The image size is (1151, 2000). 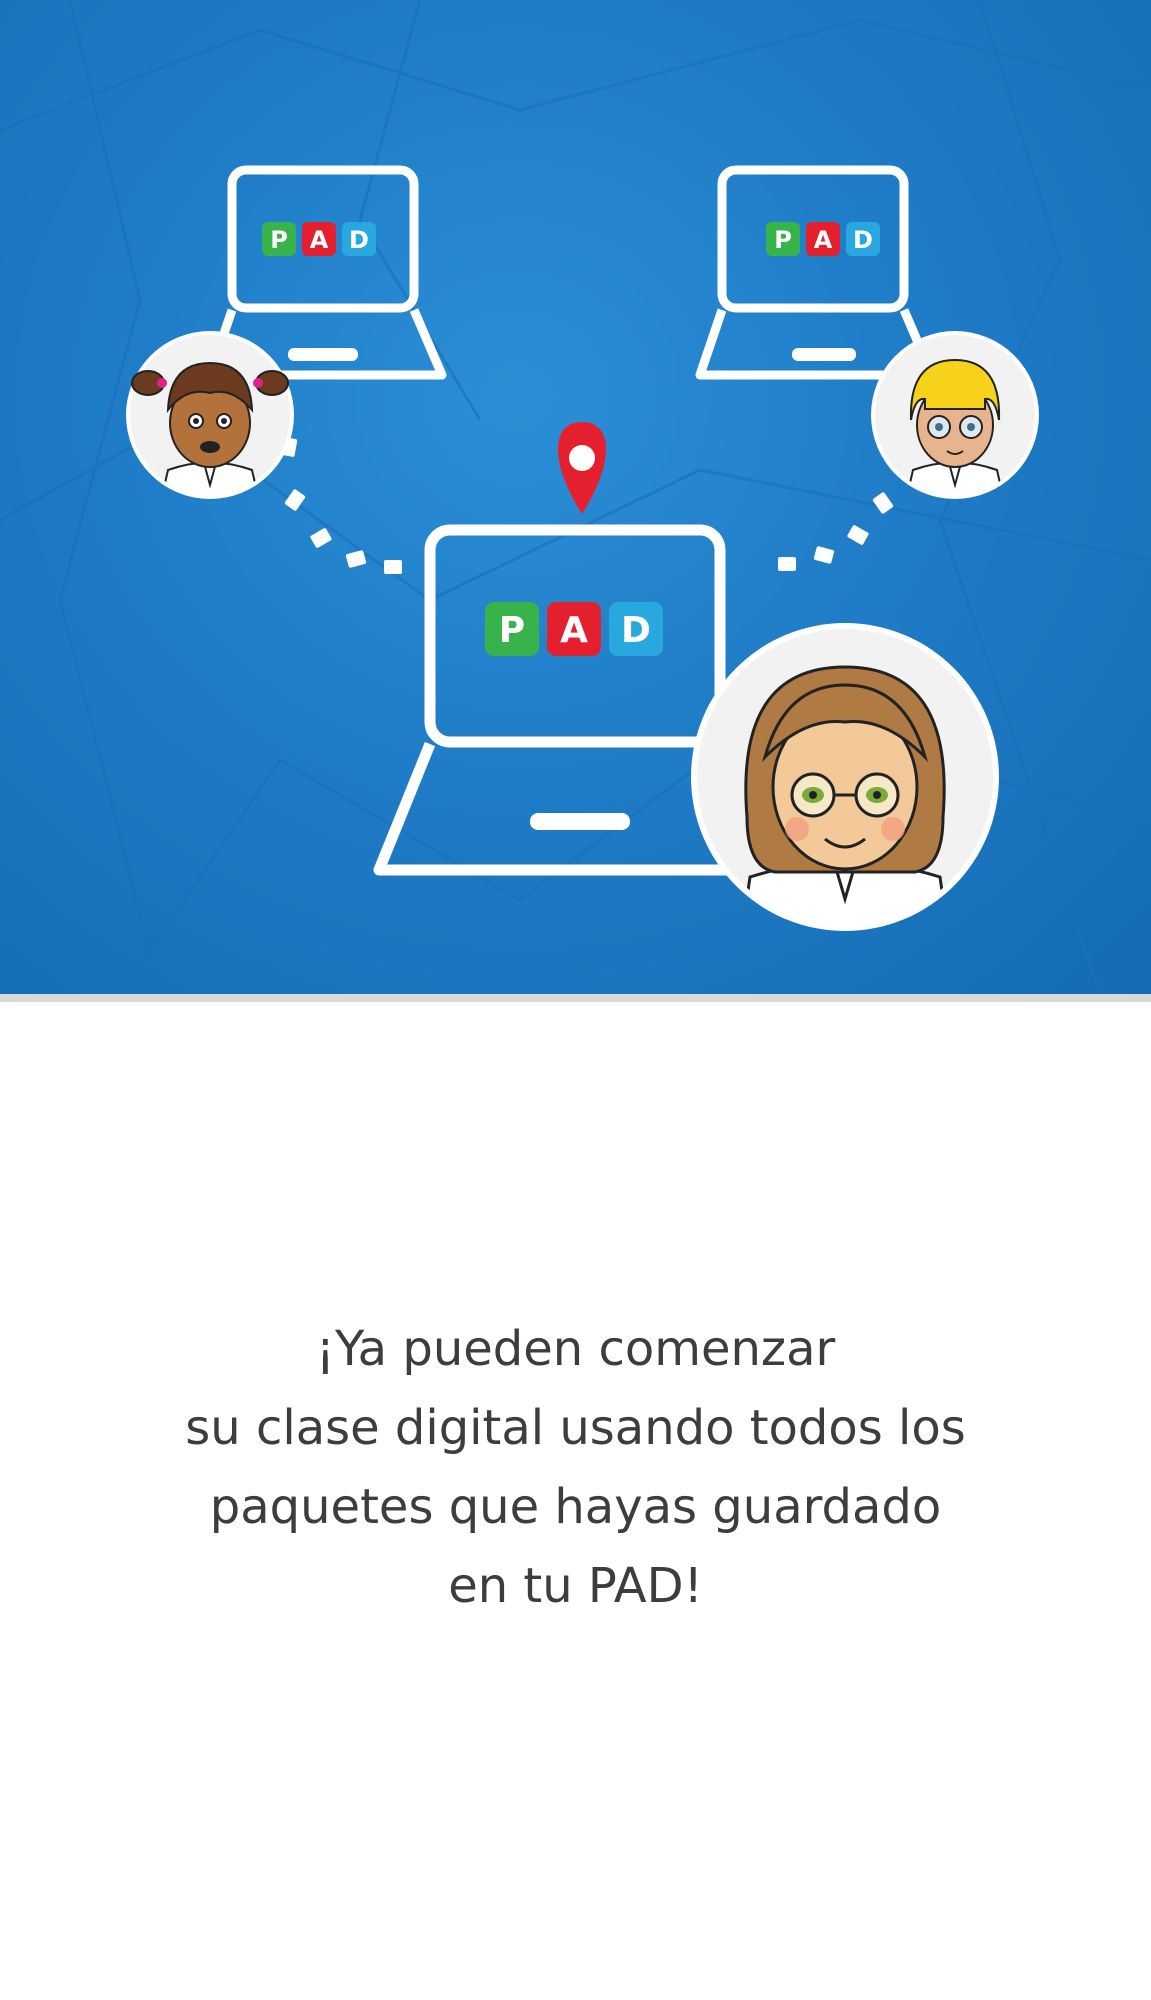 I want to click on student-boy-avatar, so click(x=955, y=415).